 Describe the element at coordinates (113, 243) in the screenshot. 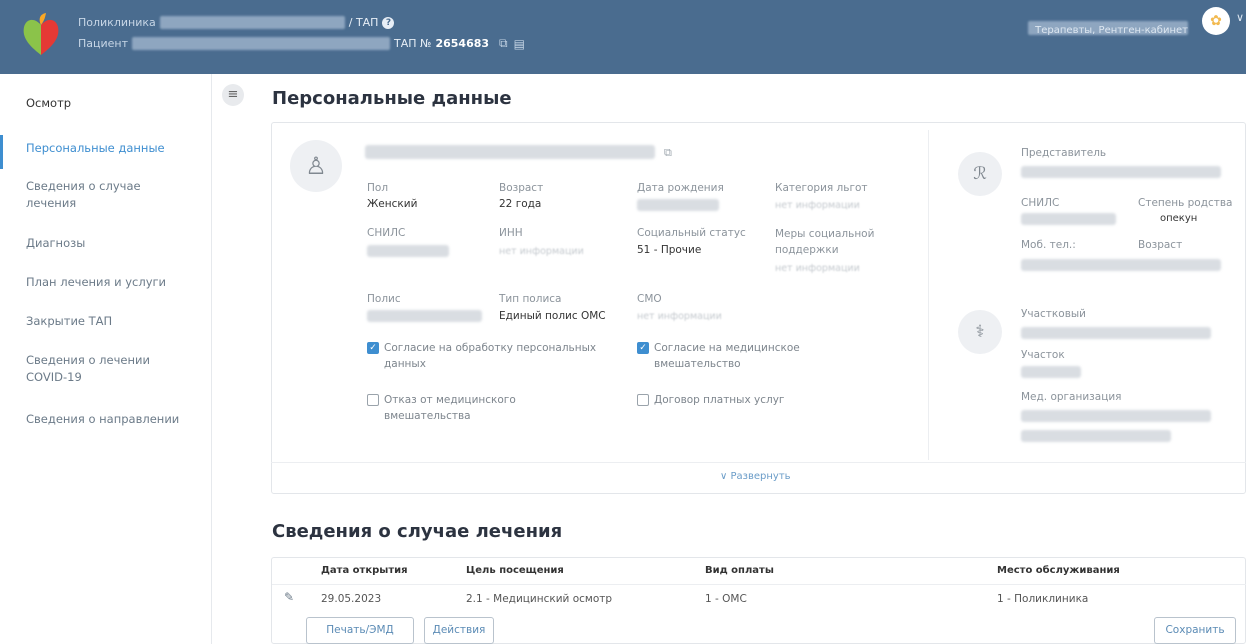

I see `sidebar-item-diagnoses: Диагнозы` at that location.